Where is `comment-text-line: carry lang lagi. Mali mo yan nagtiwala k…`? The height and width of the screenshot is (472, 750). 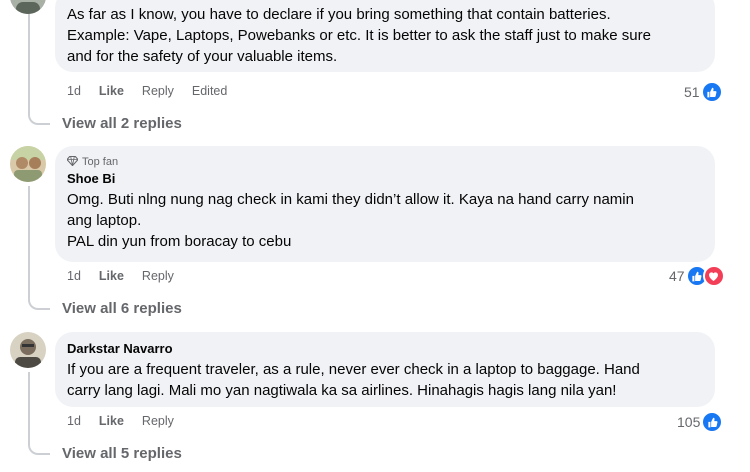 comment-text-line: carry lang lagi. Mali mo yan nagtiwala k… is located at coordinates (342, 390).